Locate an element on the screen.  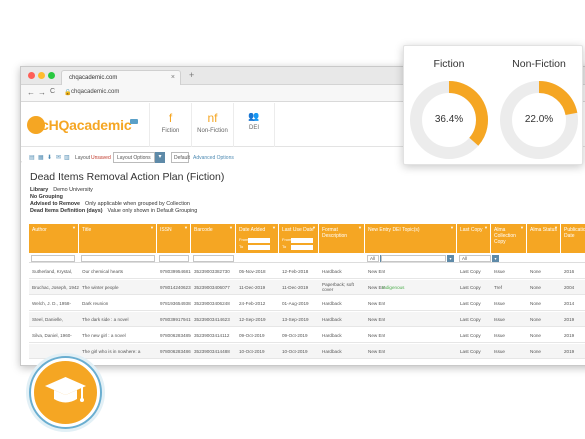
table-cell: The new girl : a novel is located at coordinates (104, 335).